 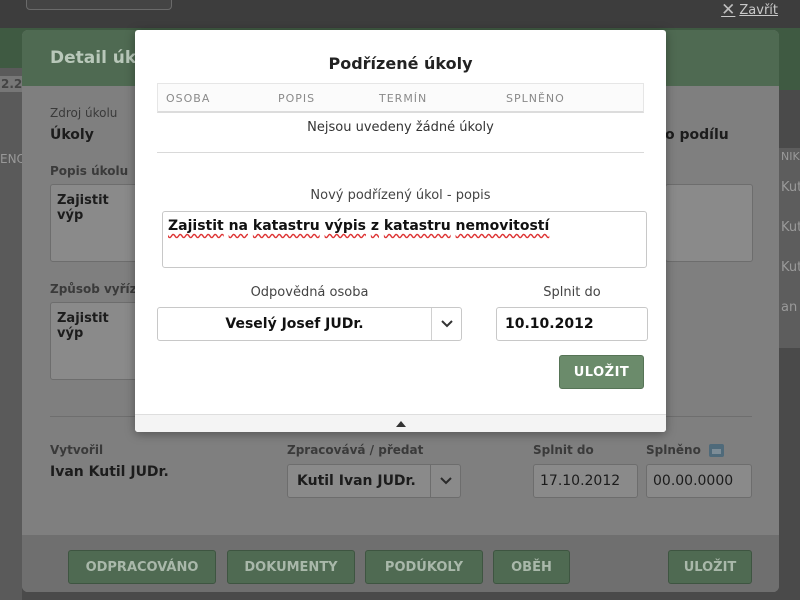 What do you see at coordinates (789, 248) in the screenshot?
I see `background-table-right: NIK Kuti Kuti Kuti an` at bounding box center [789, 248].